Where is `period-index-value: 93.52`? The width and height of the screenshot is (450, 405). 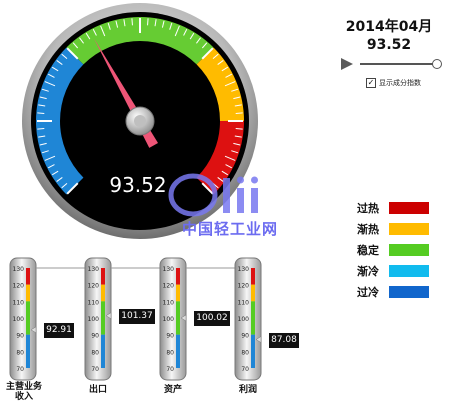 period-index-value: 93.52 is located at coordinates (389, 45).